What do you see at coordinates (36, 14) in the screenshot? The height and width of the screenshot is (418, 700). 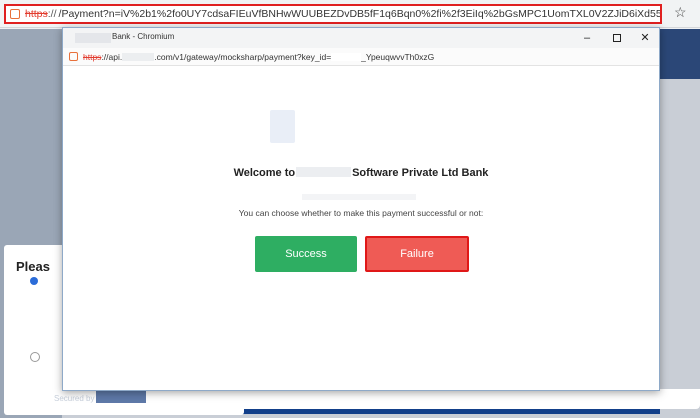 I see `url-protocol: https` at bounding box center [36, 14].